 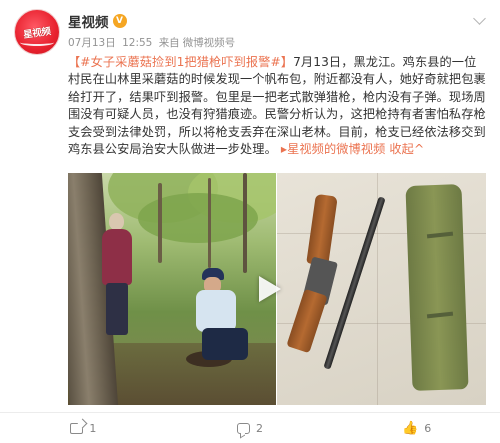 I want to click on comment-icon, so click(x=243, y=428).